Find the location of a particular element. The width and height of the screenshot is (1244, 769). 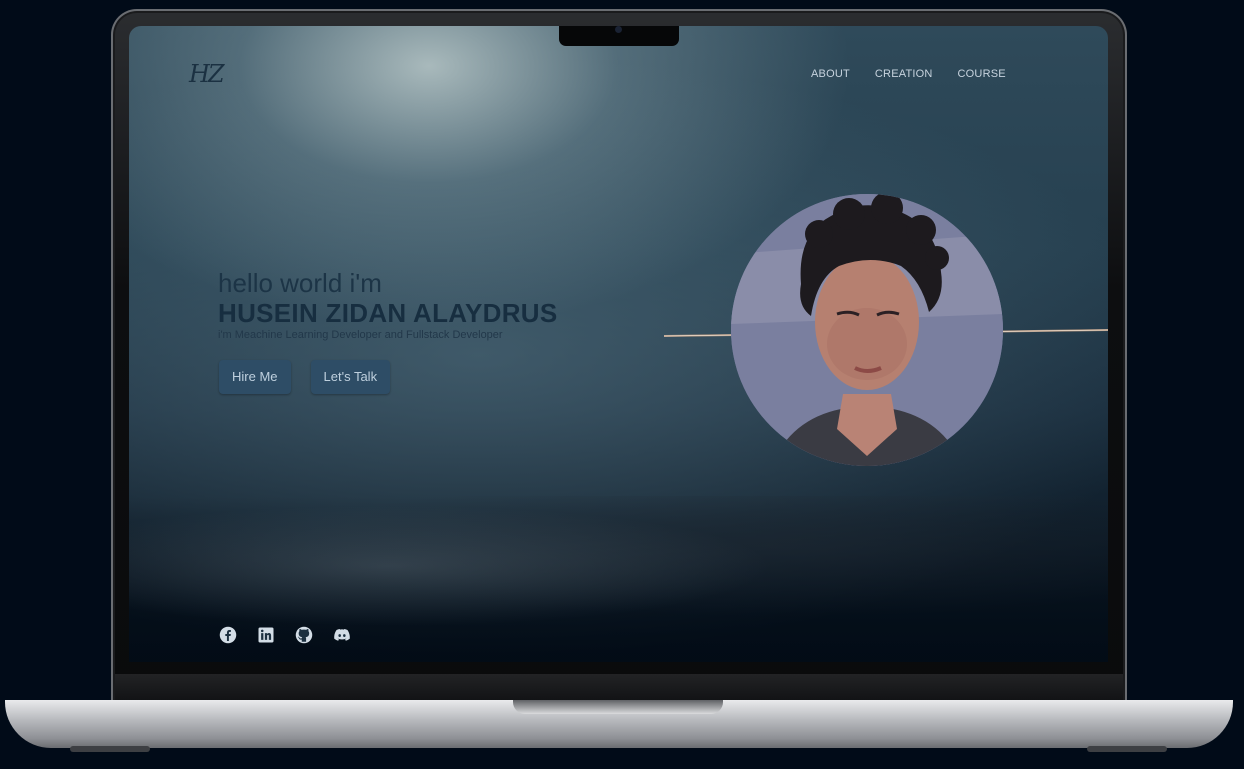

hire-me-button: Hire Me is located at coordinates (255, 377).